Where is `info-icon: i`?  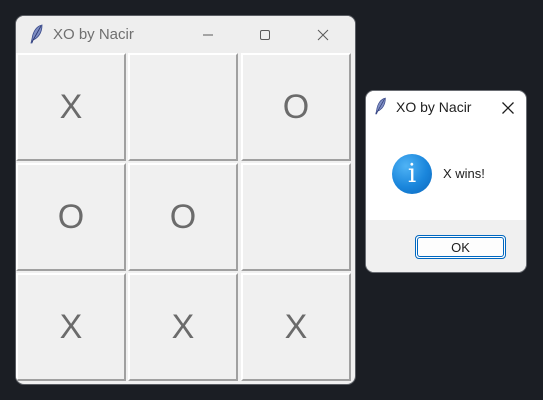
info-icon: i is located at coordinates (412, 174).